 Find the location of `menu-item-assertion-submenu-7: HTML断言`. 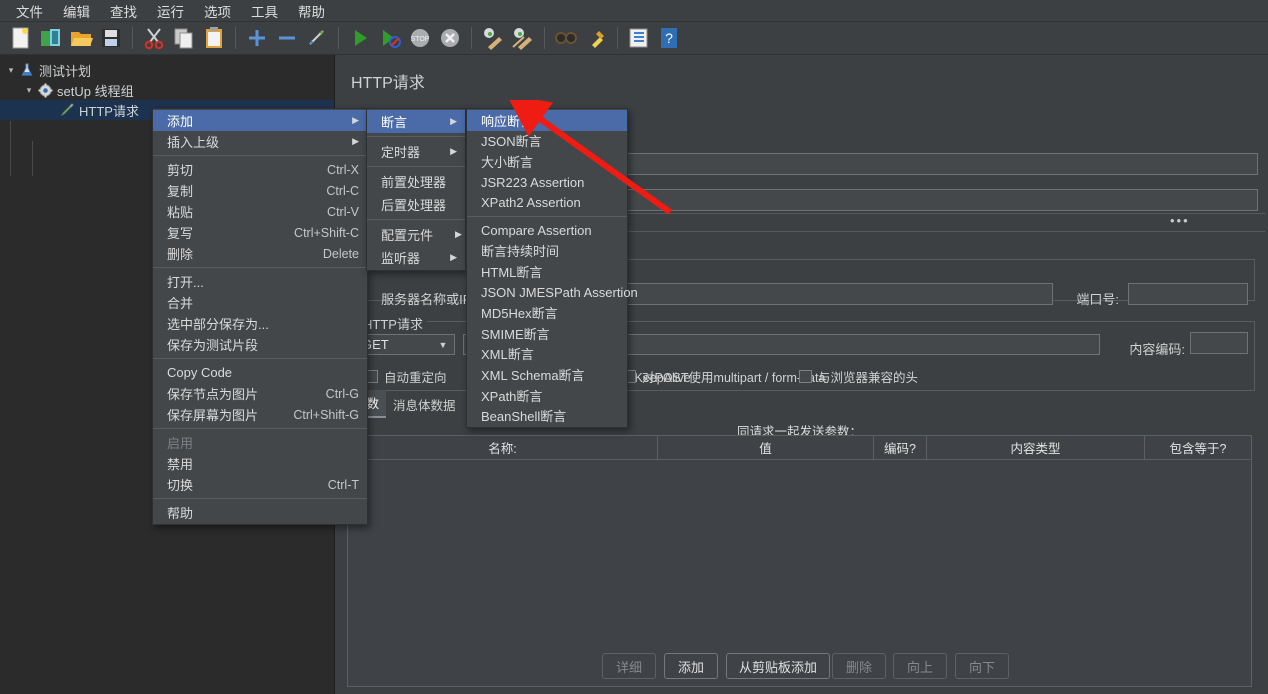

menu-item-assertion-submenu-7: HTML断言 is located at coordinates (547, 271).